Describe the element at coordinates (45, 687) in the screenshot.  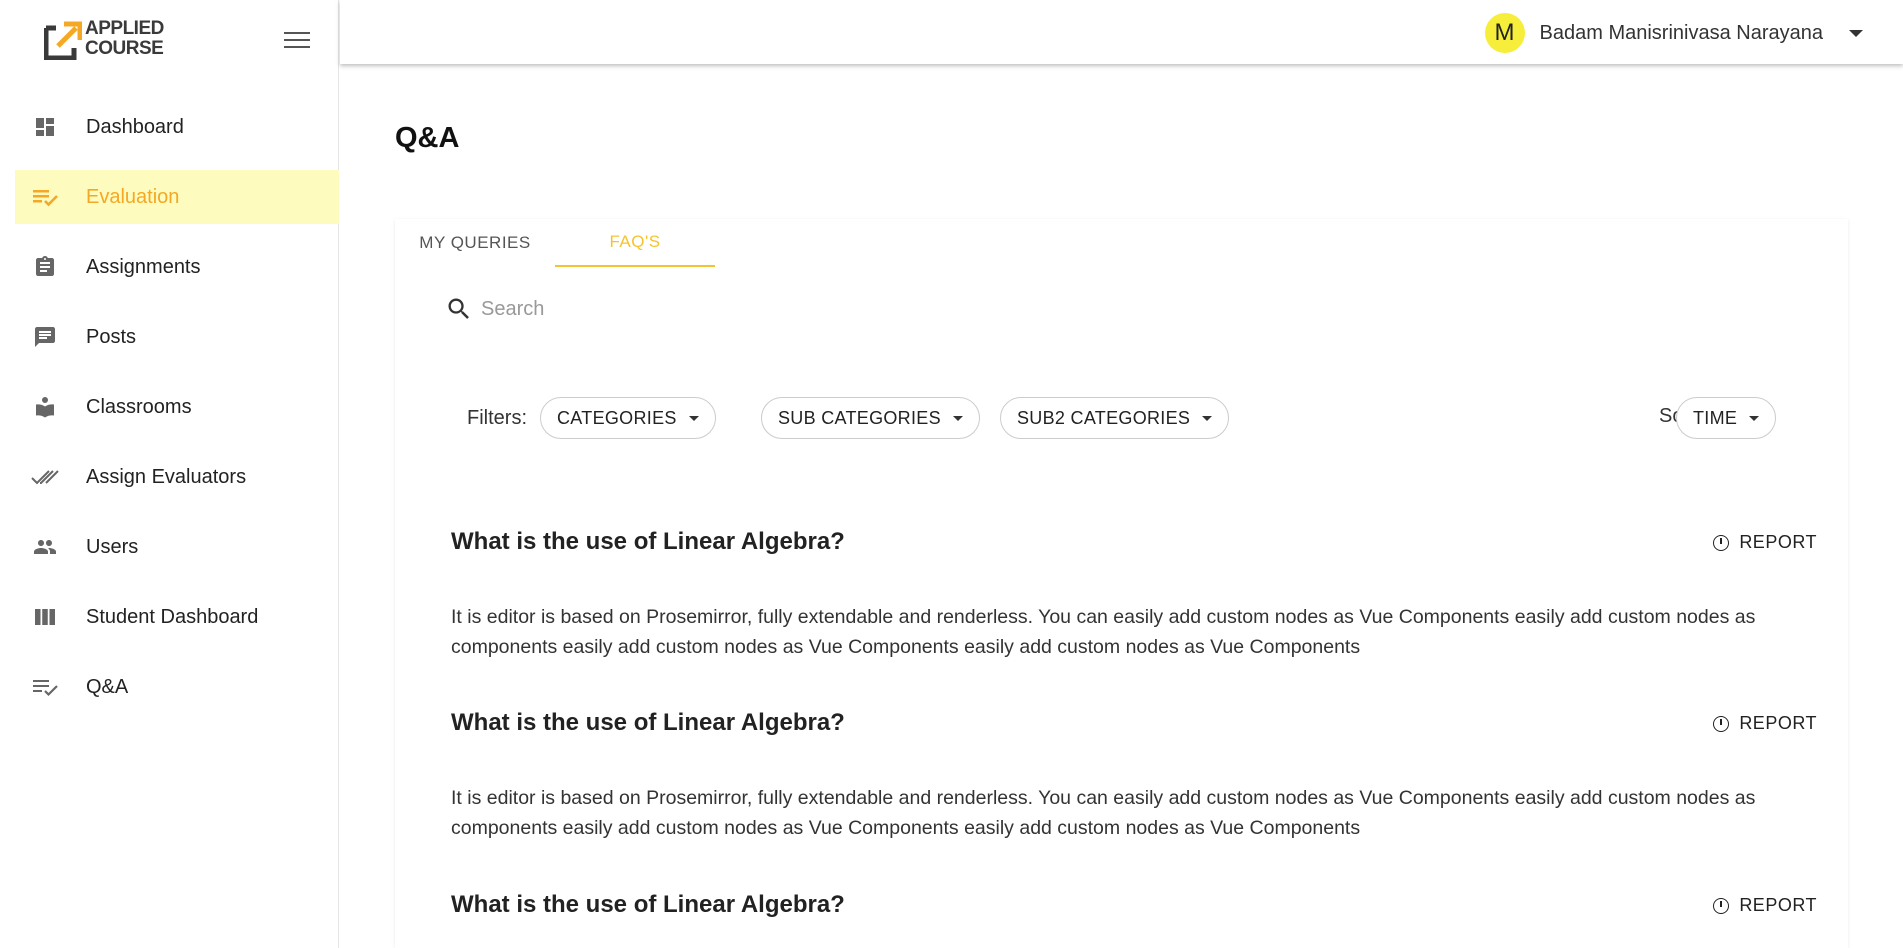
I see `qa-icon` at that location.